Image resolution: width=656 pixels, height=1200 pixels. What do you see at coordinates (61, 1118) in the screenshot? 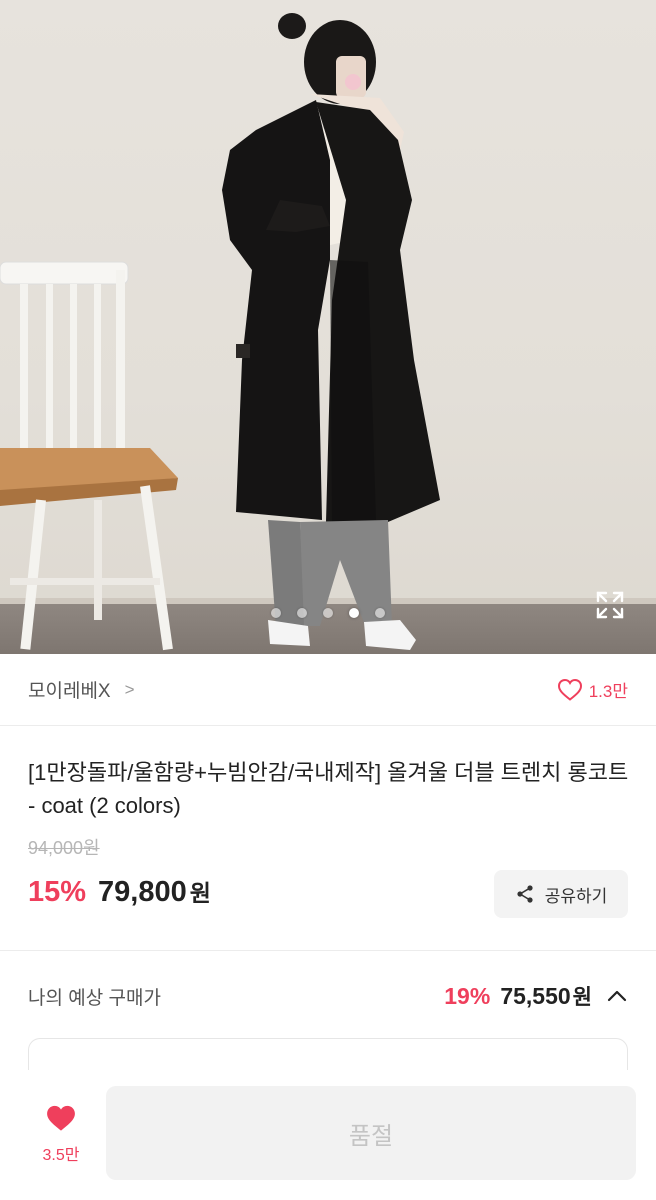
I see `heart-filled-icon` at bounding box center [61, 1118].